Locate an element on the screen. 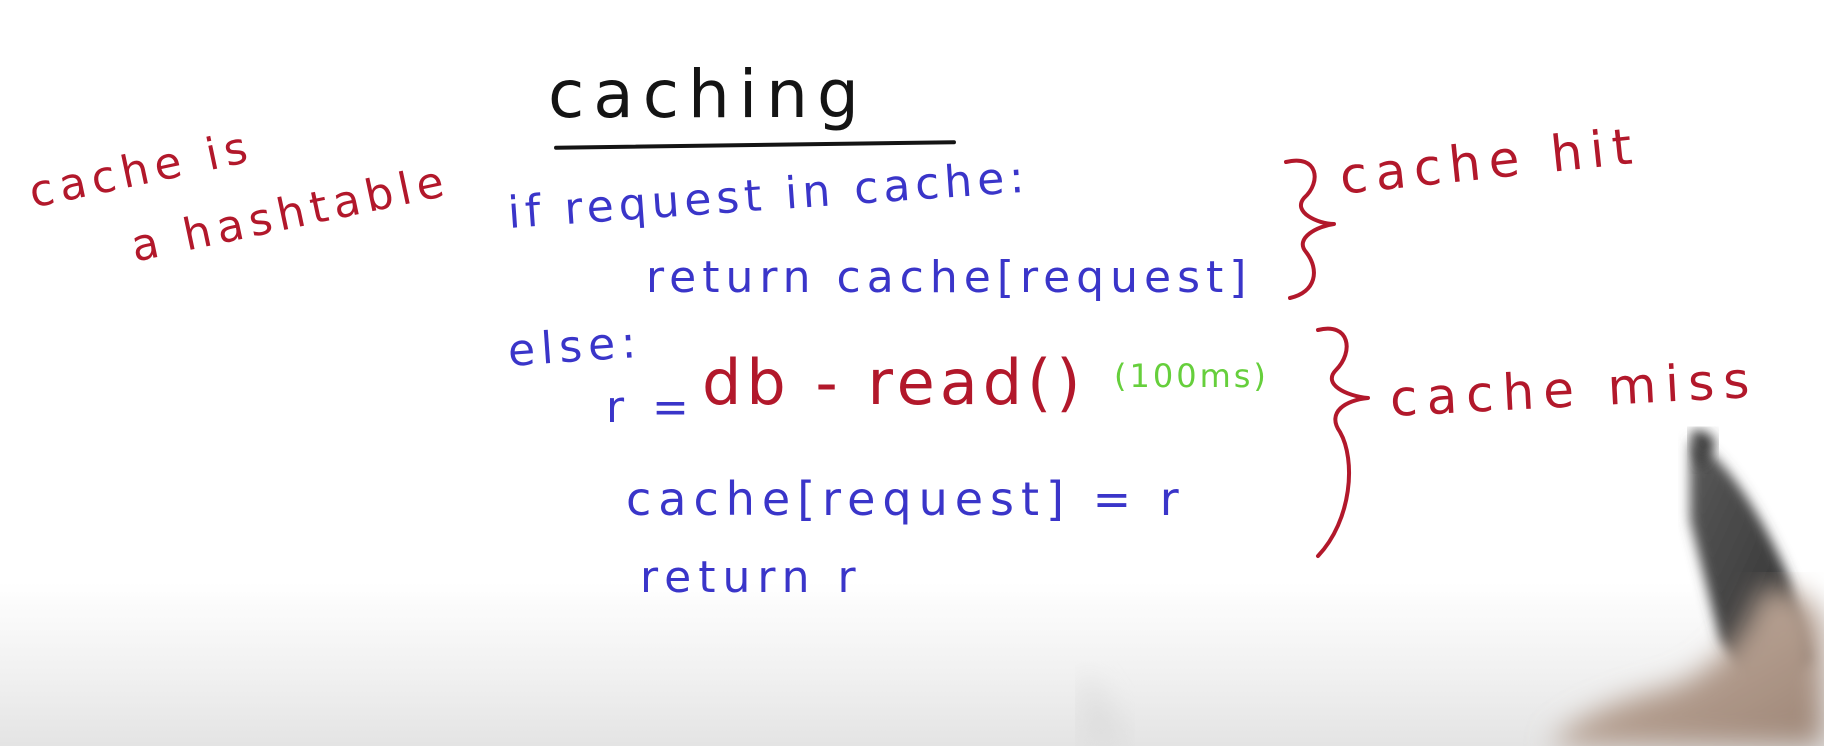 This screenshot has width=1824, height=746. code-cache-assign-line: cache[request] = r is located at coordinates (906, 499).